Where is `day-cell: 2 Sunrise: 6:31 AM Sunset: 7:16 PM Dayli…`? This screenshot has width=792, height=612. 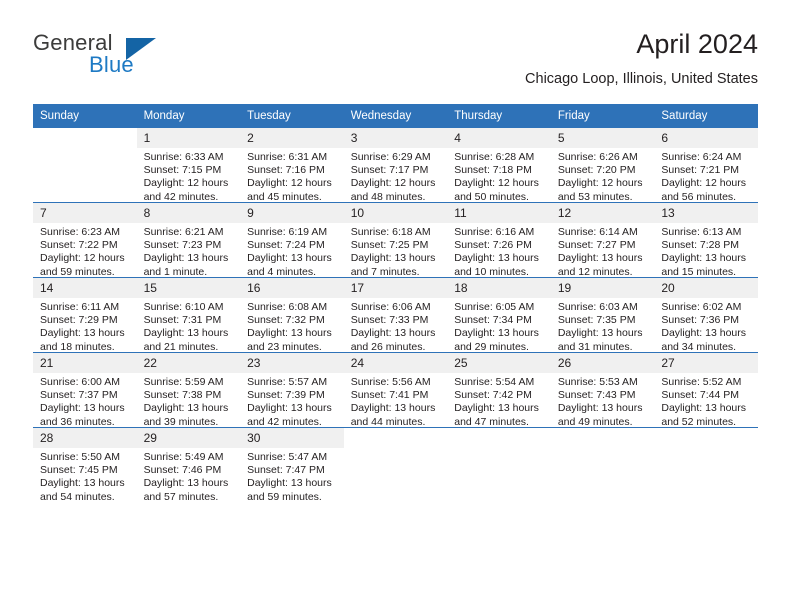 day-cell: 2 Sunrise: 6:31 AM Sunset: 7:16 PM Dayli… is located at coordinates (292, 165).